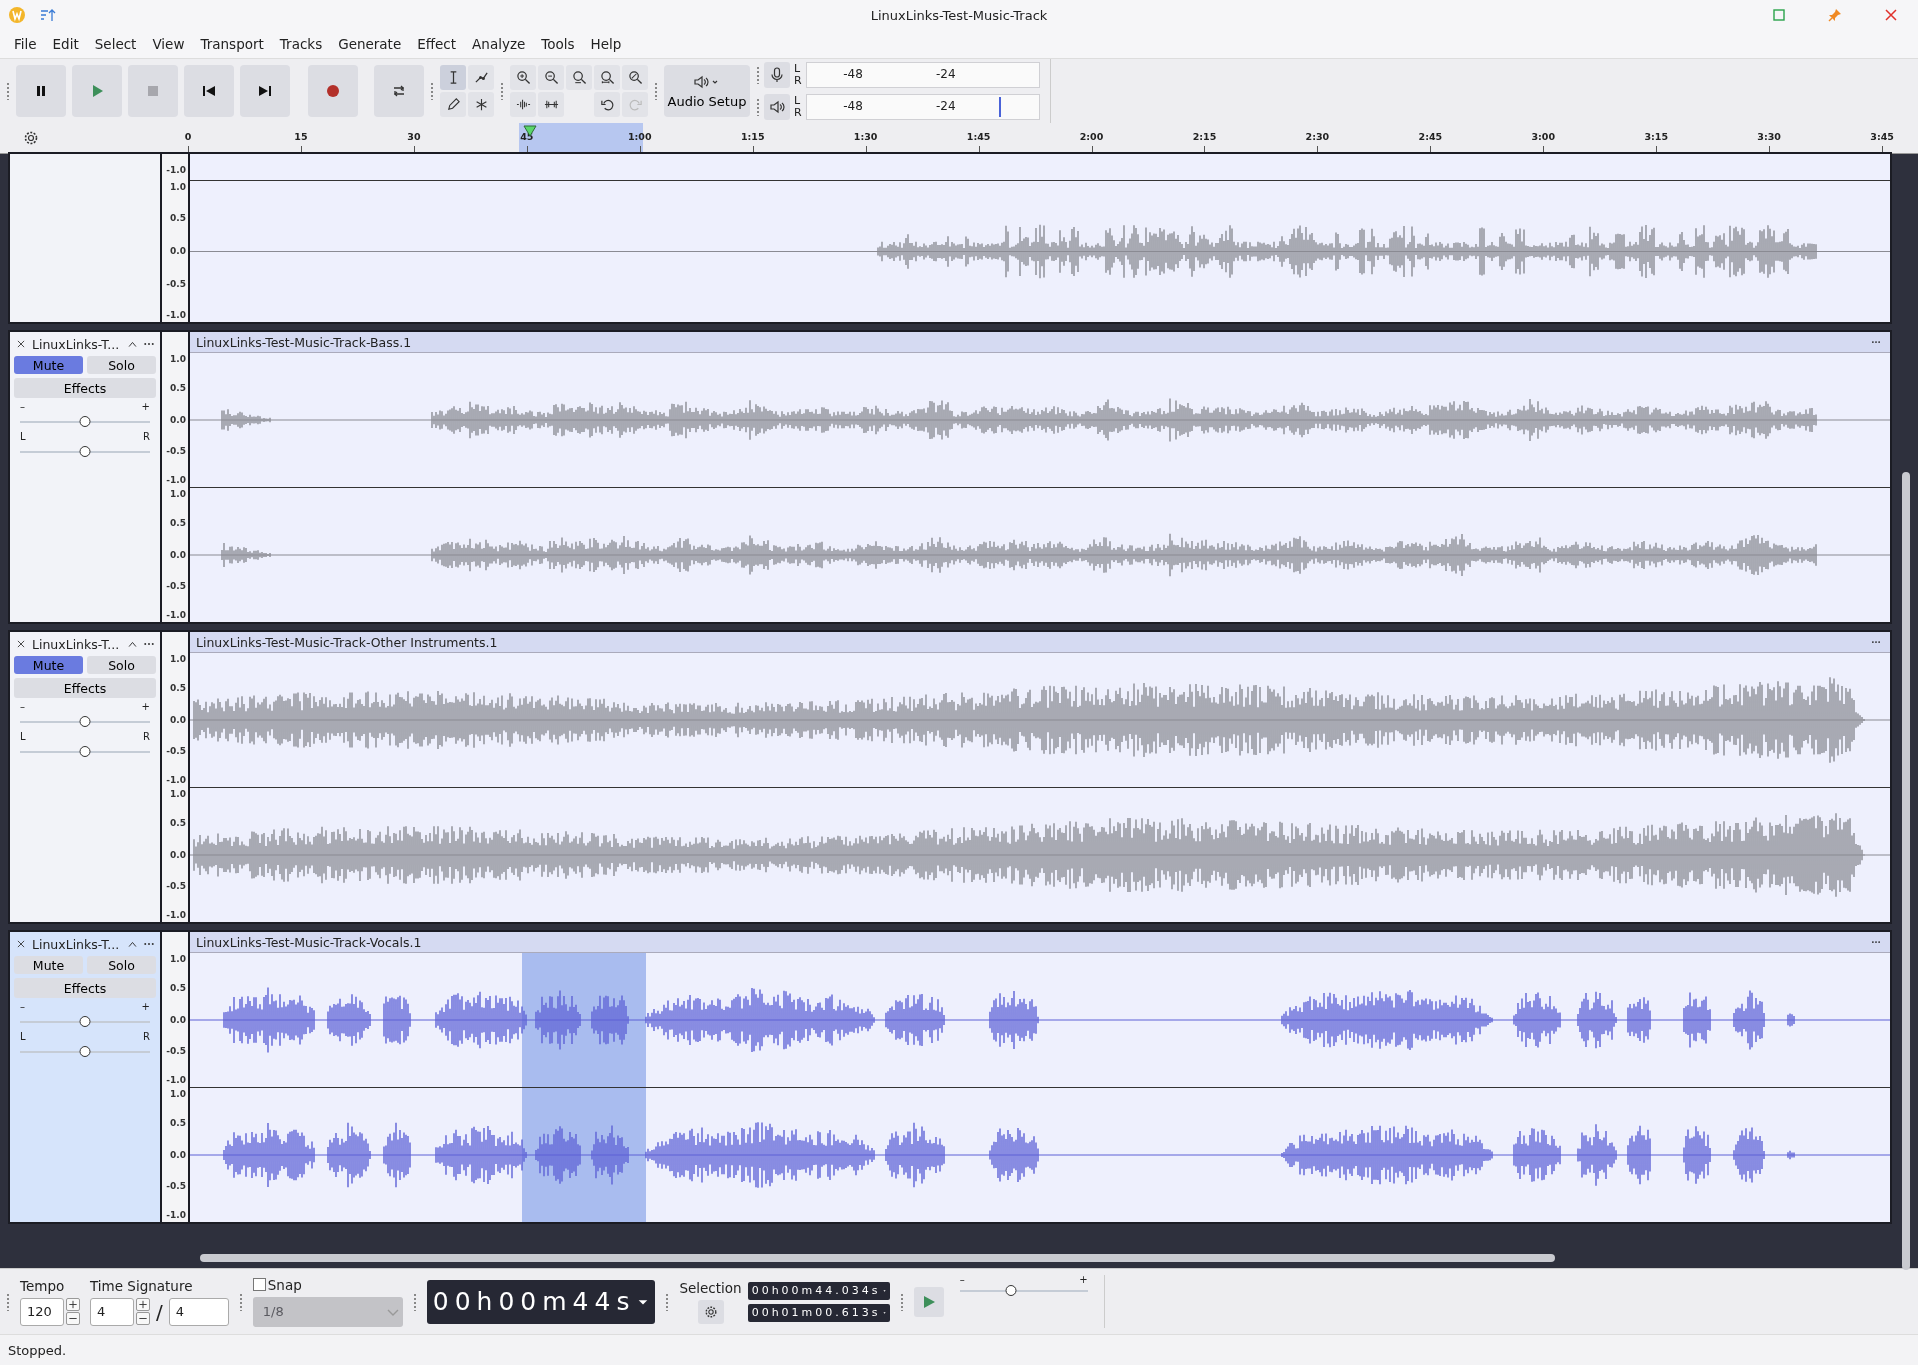 The height and width of the screenshot is (1365, 1918). What do you see at coordinates (922, 107) in the screenshot?
I see `playback-meter: -48 -24` at bounding box center [922, 107].